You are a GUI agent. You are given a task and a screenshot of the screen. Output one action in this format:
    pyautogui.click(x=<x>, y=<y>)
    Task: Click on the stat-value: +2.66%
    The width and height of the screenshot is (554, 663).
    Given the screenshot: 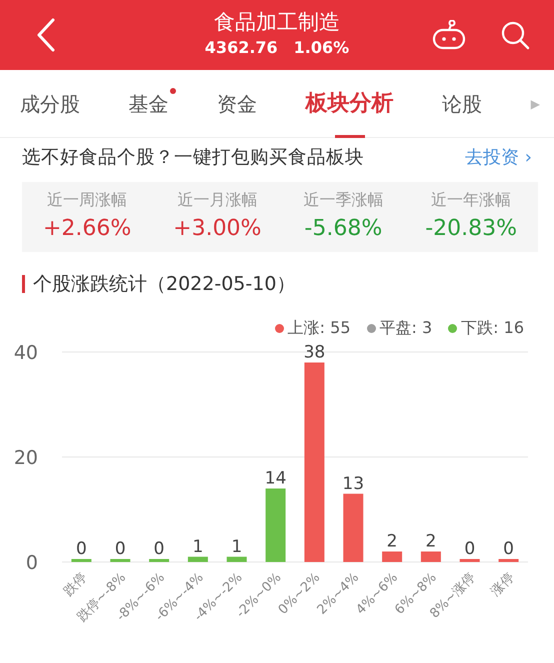 What is the action you would take?
    pyautogui.click(x=87, y=229)
    